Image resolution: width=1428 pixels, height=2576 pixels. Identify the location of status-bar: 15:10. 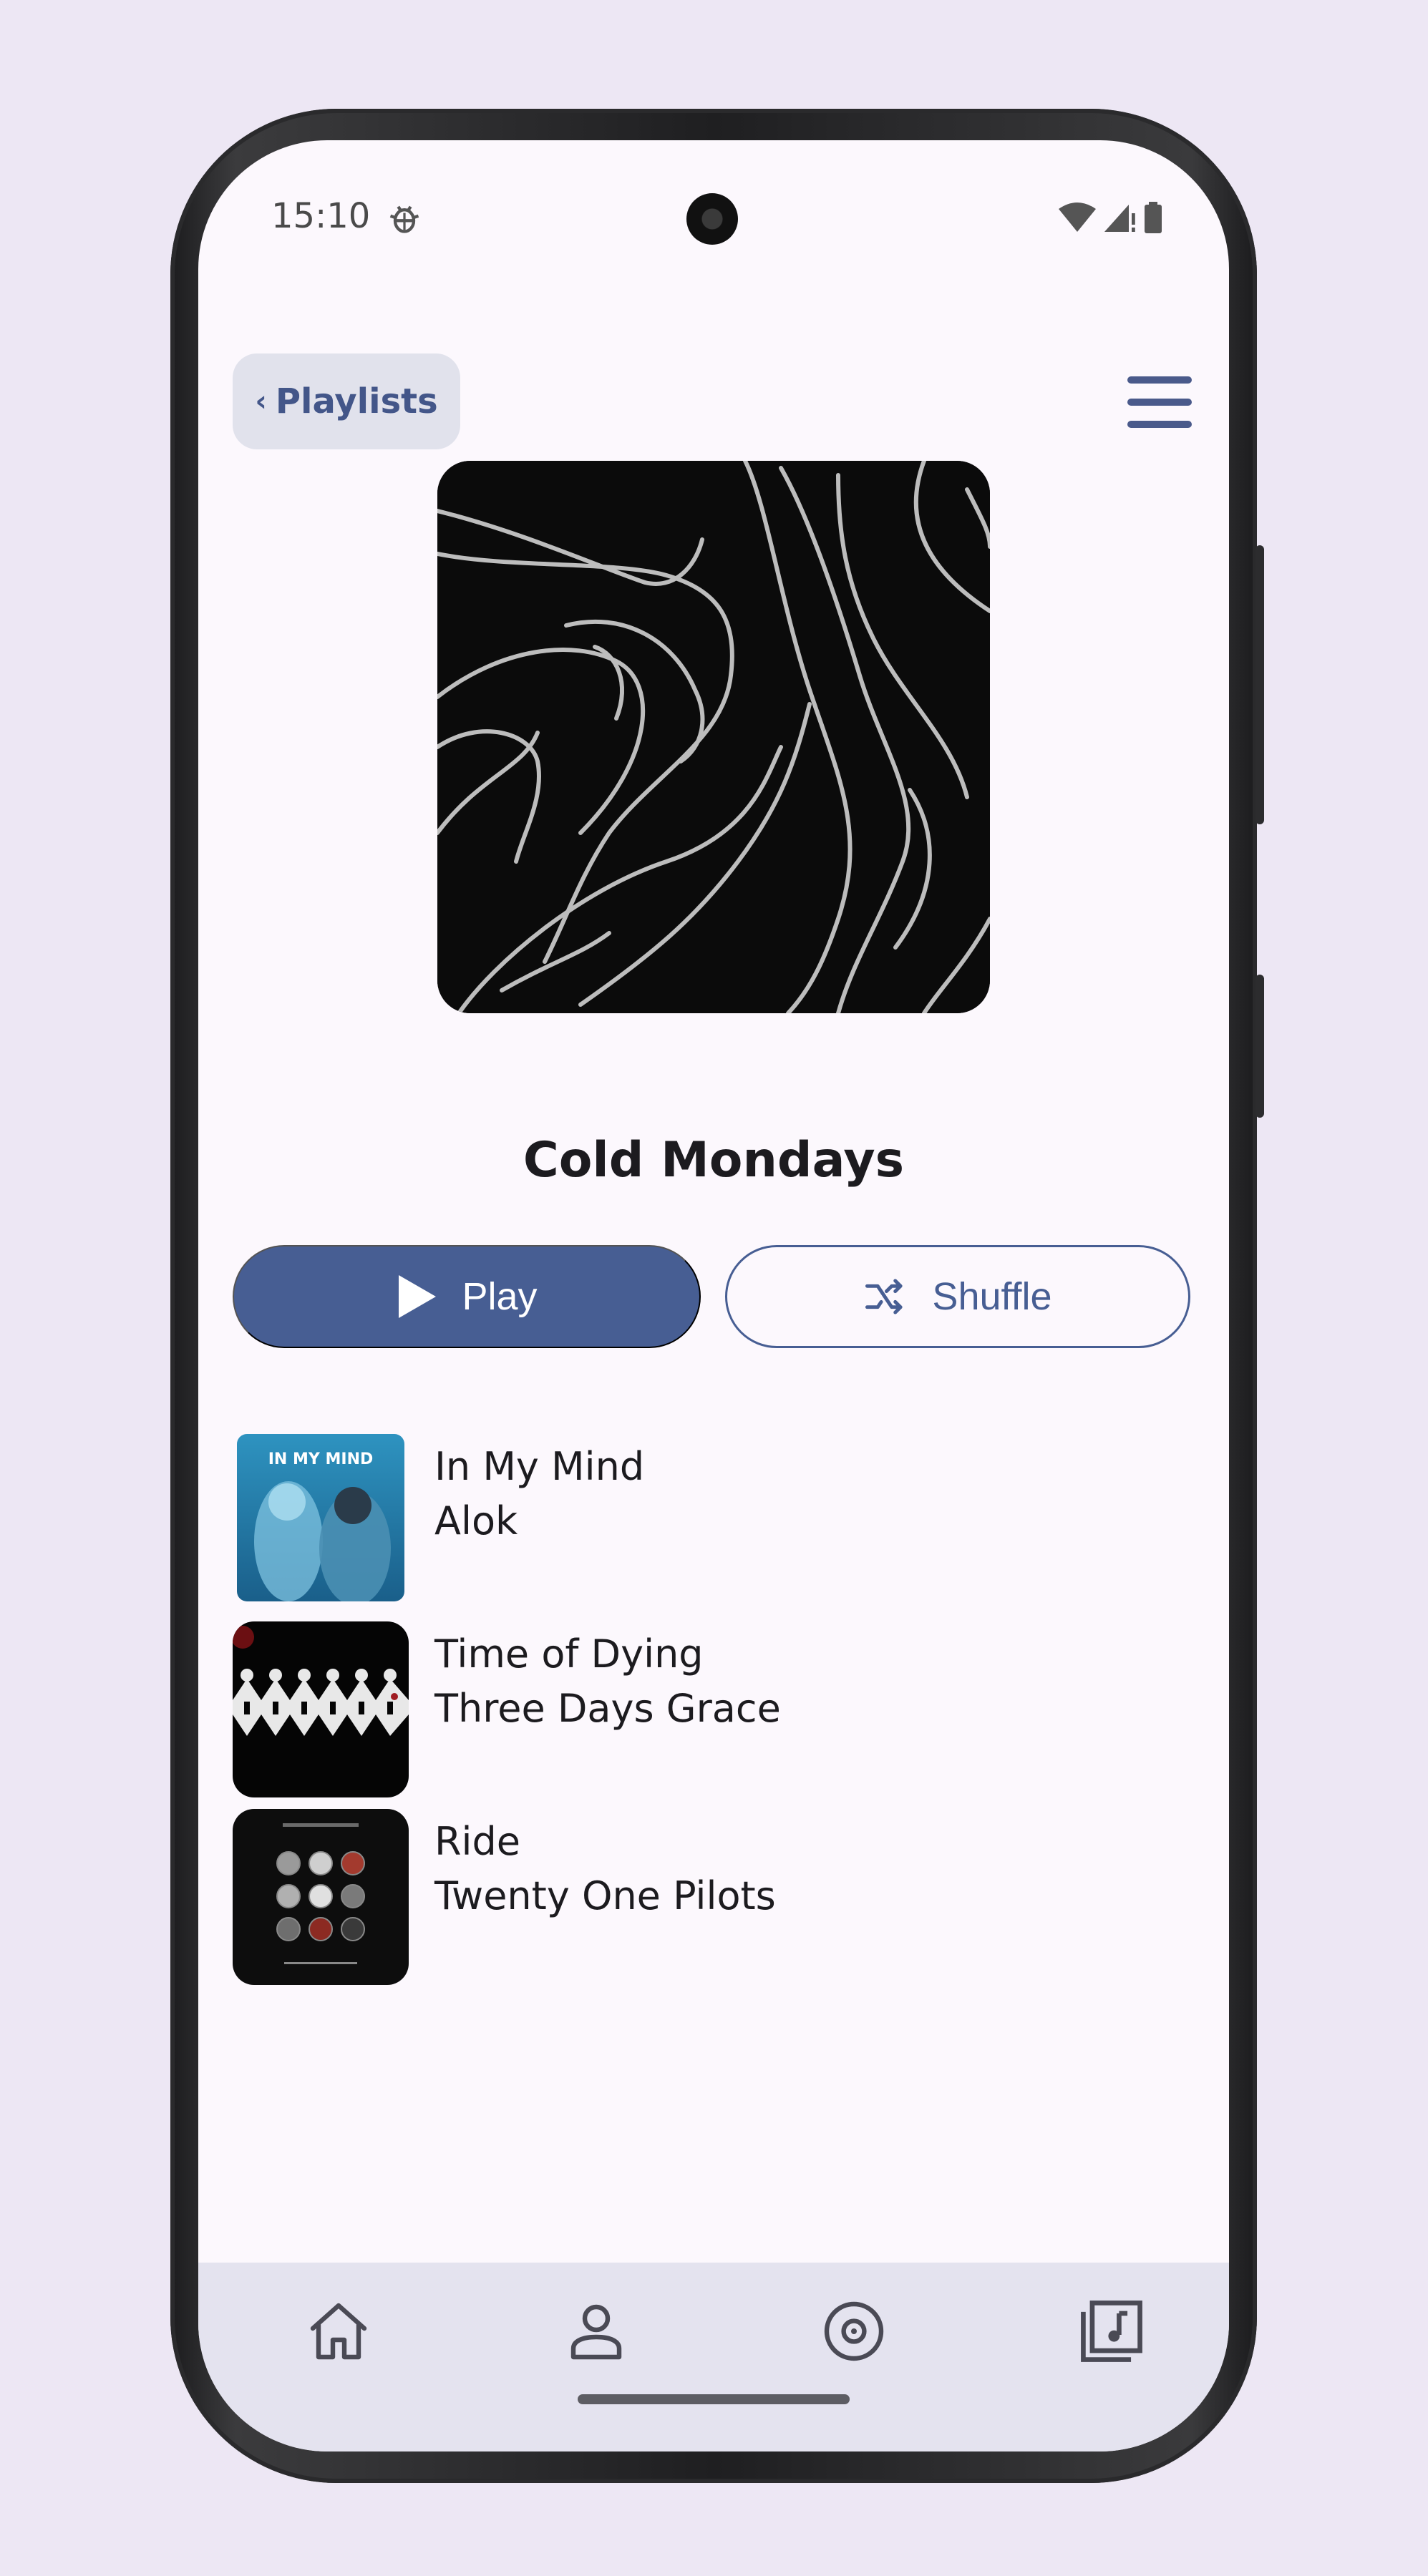
(713, 197).